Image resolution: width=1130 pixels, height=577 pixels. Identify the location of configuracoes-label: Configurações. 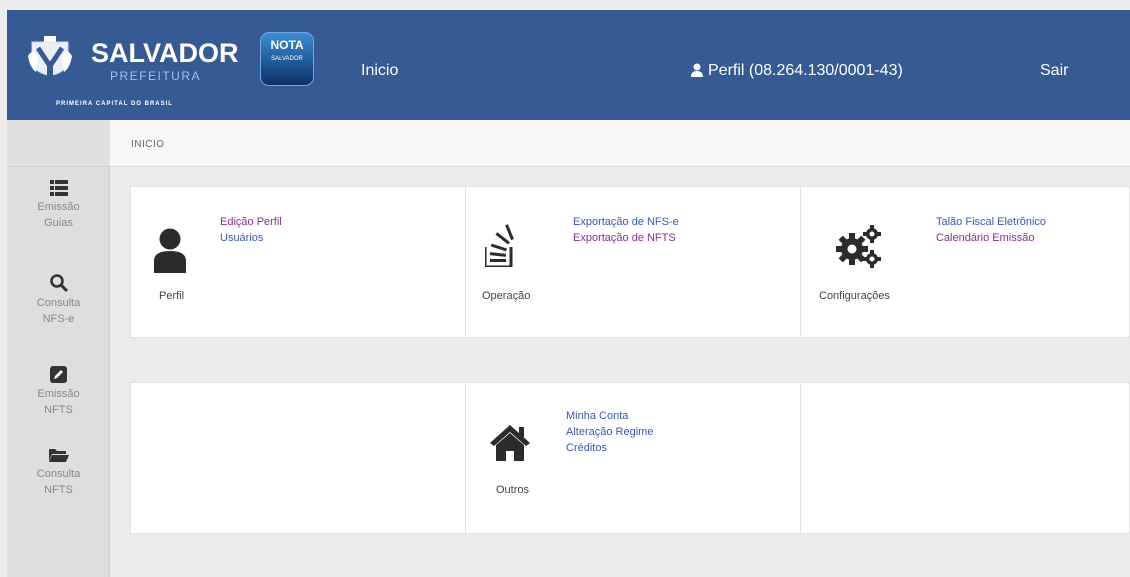
(854, 296).